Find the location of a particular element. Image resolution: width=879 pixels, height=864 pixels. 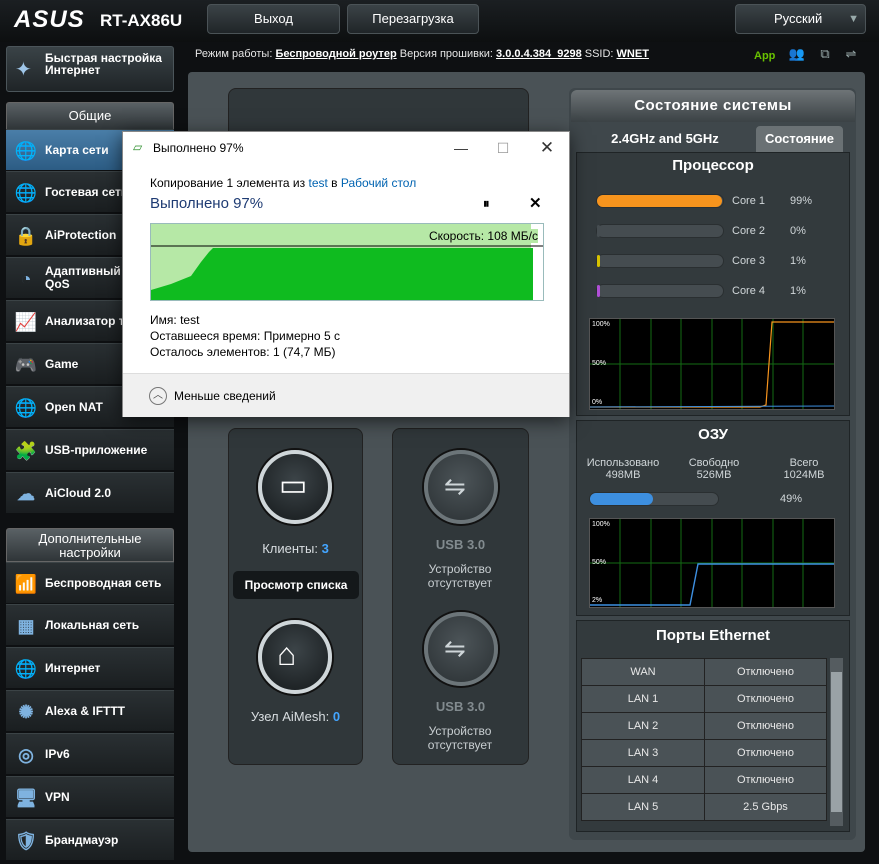

sidebar-item-label: Open NAT is located at coordinates (74, 406).